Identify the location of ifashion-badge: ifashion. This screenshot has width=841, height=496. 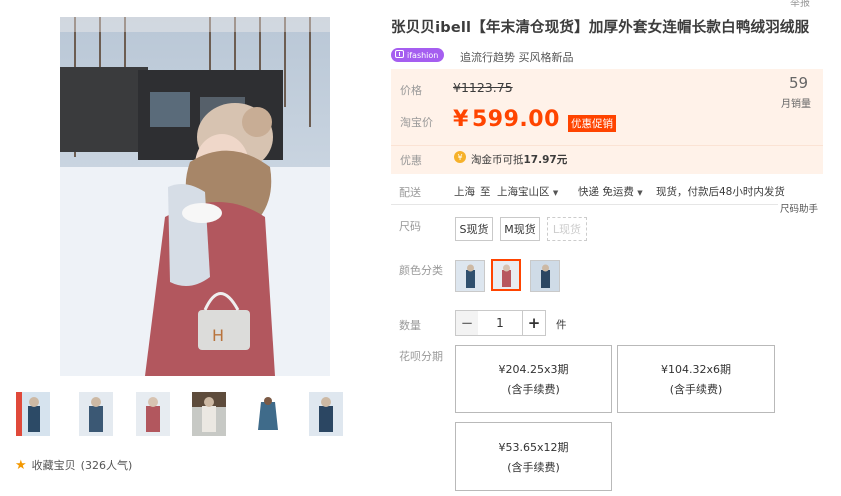
(418, 55).